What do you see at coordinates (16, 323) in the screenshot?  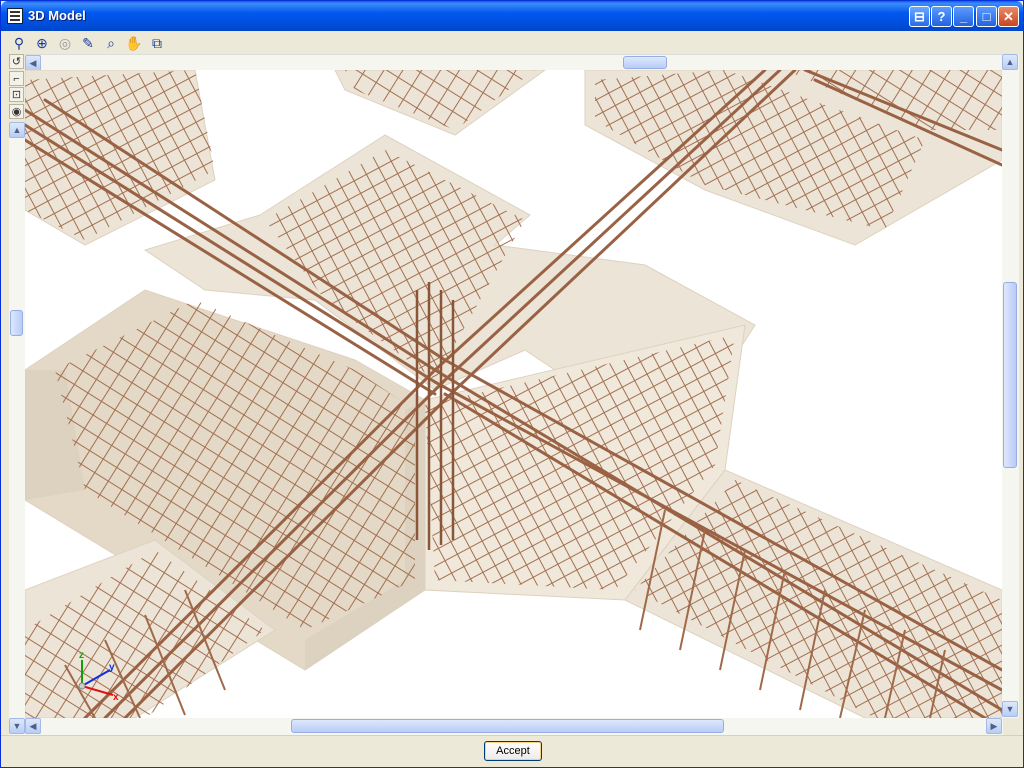 I see `left-scroll-thumb` at bounding box center [16, 323].